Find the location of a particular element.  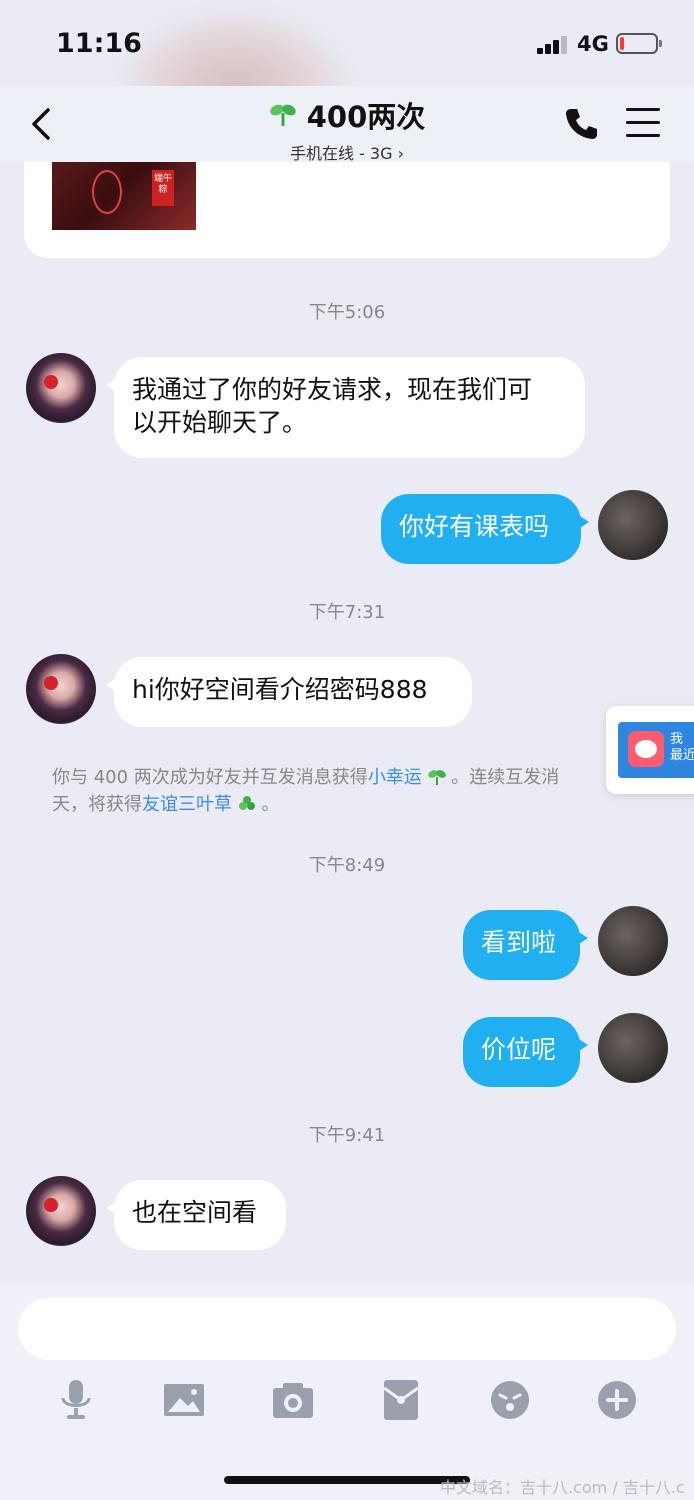

lucky-link: 小幸运 is located at coordinates (395, 777).